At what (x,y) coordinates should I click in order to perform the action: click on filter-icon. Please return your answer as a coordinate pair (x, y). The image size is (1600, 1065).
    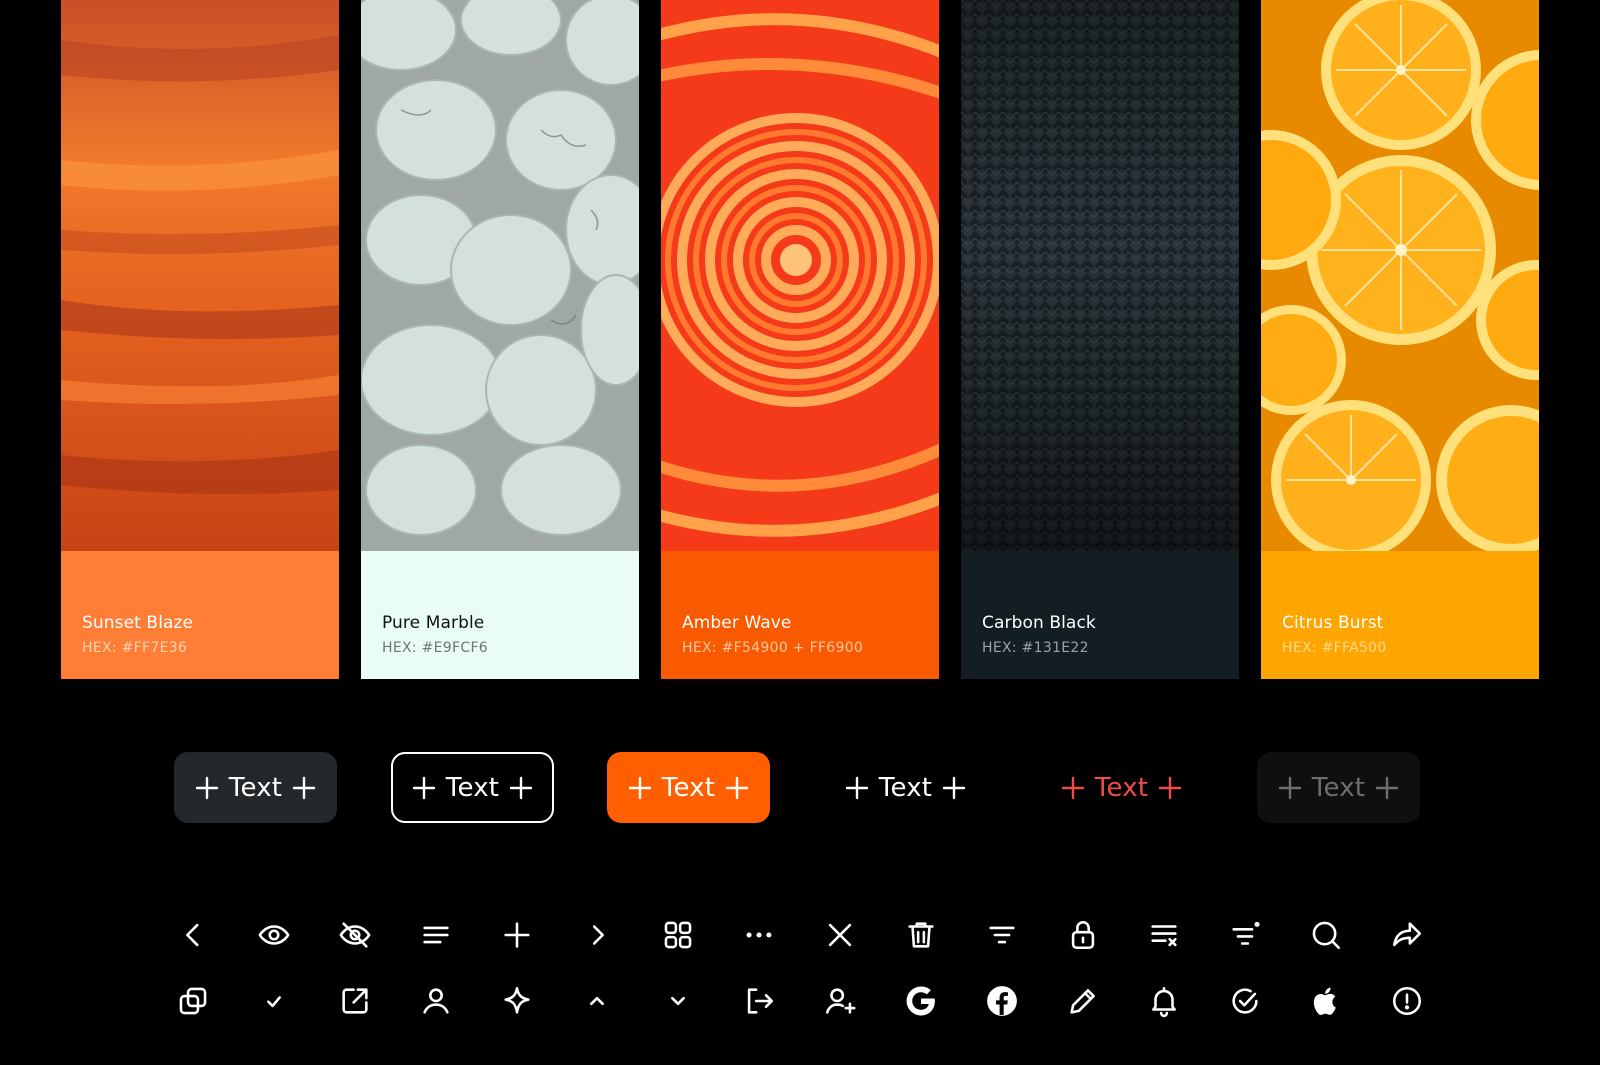
    Looking at the image, I should click on (1002, 935).